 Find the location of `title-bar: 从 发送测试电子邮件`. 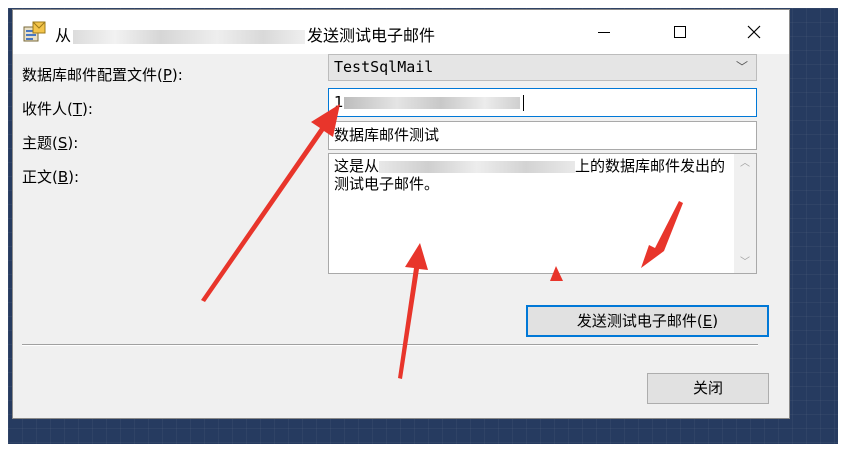

title-bar: 从 发送测试电子邮件 is located at coordinates (401, 32).